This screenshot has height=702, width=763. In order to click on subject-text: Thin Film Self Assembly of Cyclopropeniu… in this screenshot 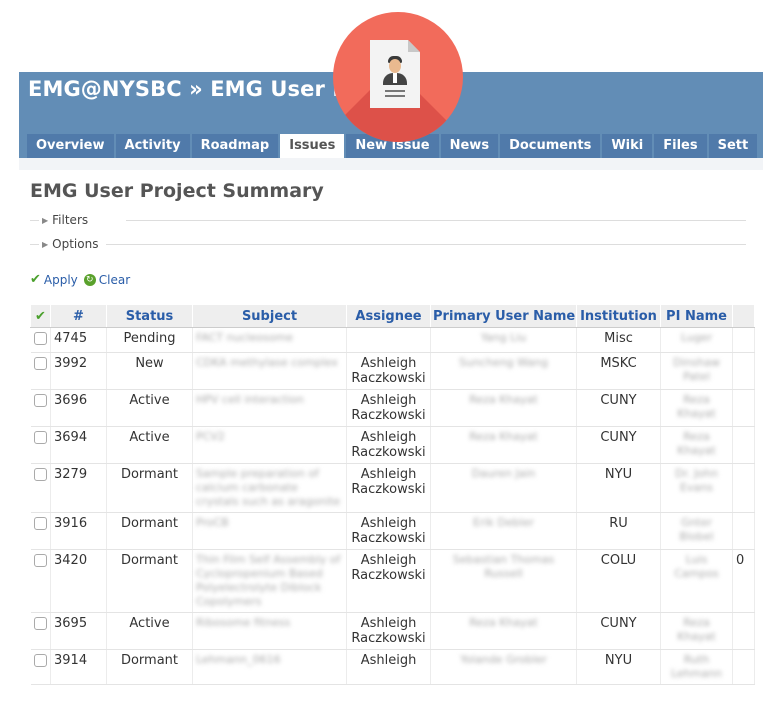, I will do `click(269, 581)`.